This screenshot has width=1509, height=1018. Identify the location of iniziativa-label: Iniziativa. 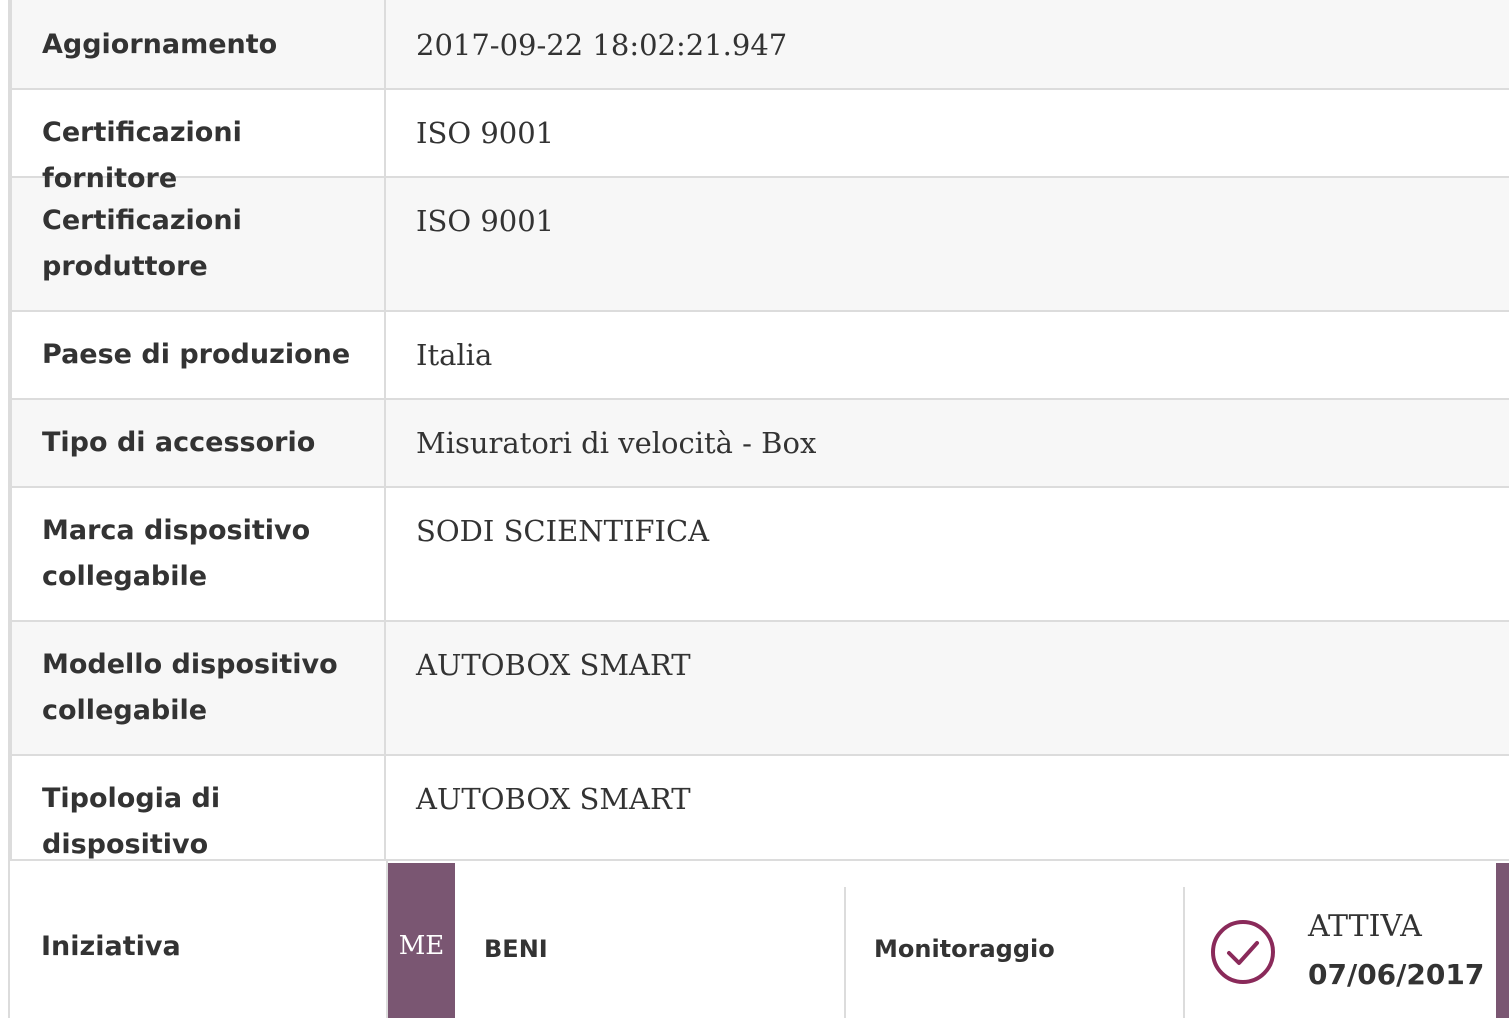
(111, 946).